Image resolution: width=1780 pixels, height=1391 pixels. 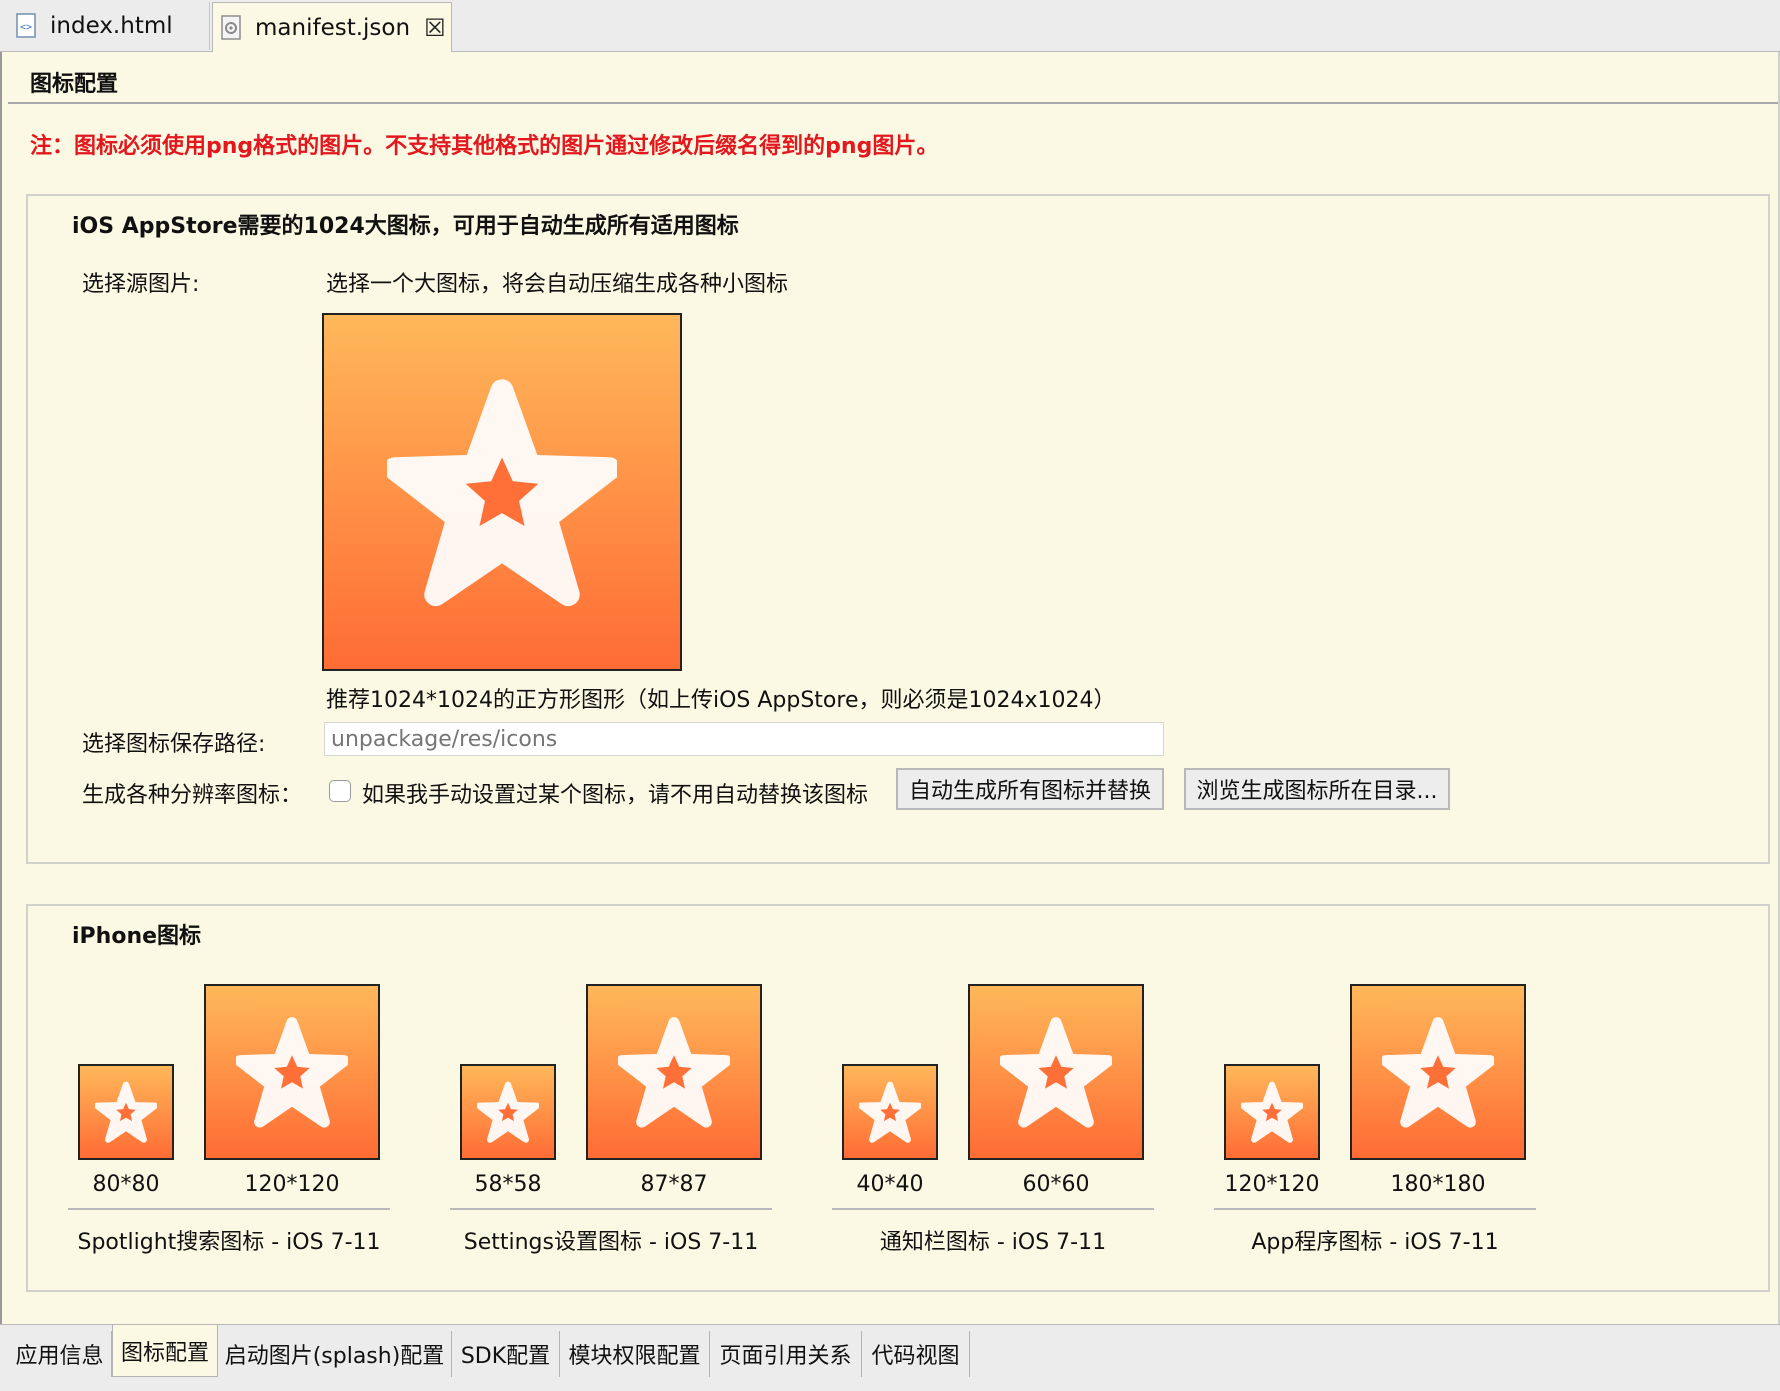 What do you see at coordinates (1056, 1184) in the screenshot?
I see `icon-size-label: 60*60` at bounding box center [1056, 1184].